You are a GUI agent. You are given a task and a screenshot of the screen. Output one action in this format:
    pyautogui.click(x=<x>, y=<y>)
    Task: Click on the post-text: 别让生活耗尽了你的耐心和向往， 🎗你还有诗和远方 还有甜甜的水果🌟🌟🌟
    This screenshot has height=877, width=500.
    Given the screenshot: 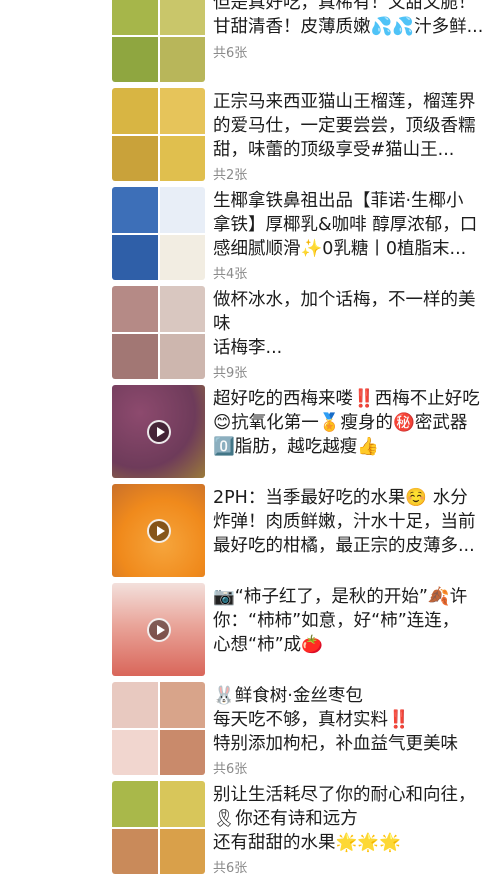 What is the action you would take?
    pyautogui.click(x=349, y=819)
    